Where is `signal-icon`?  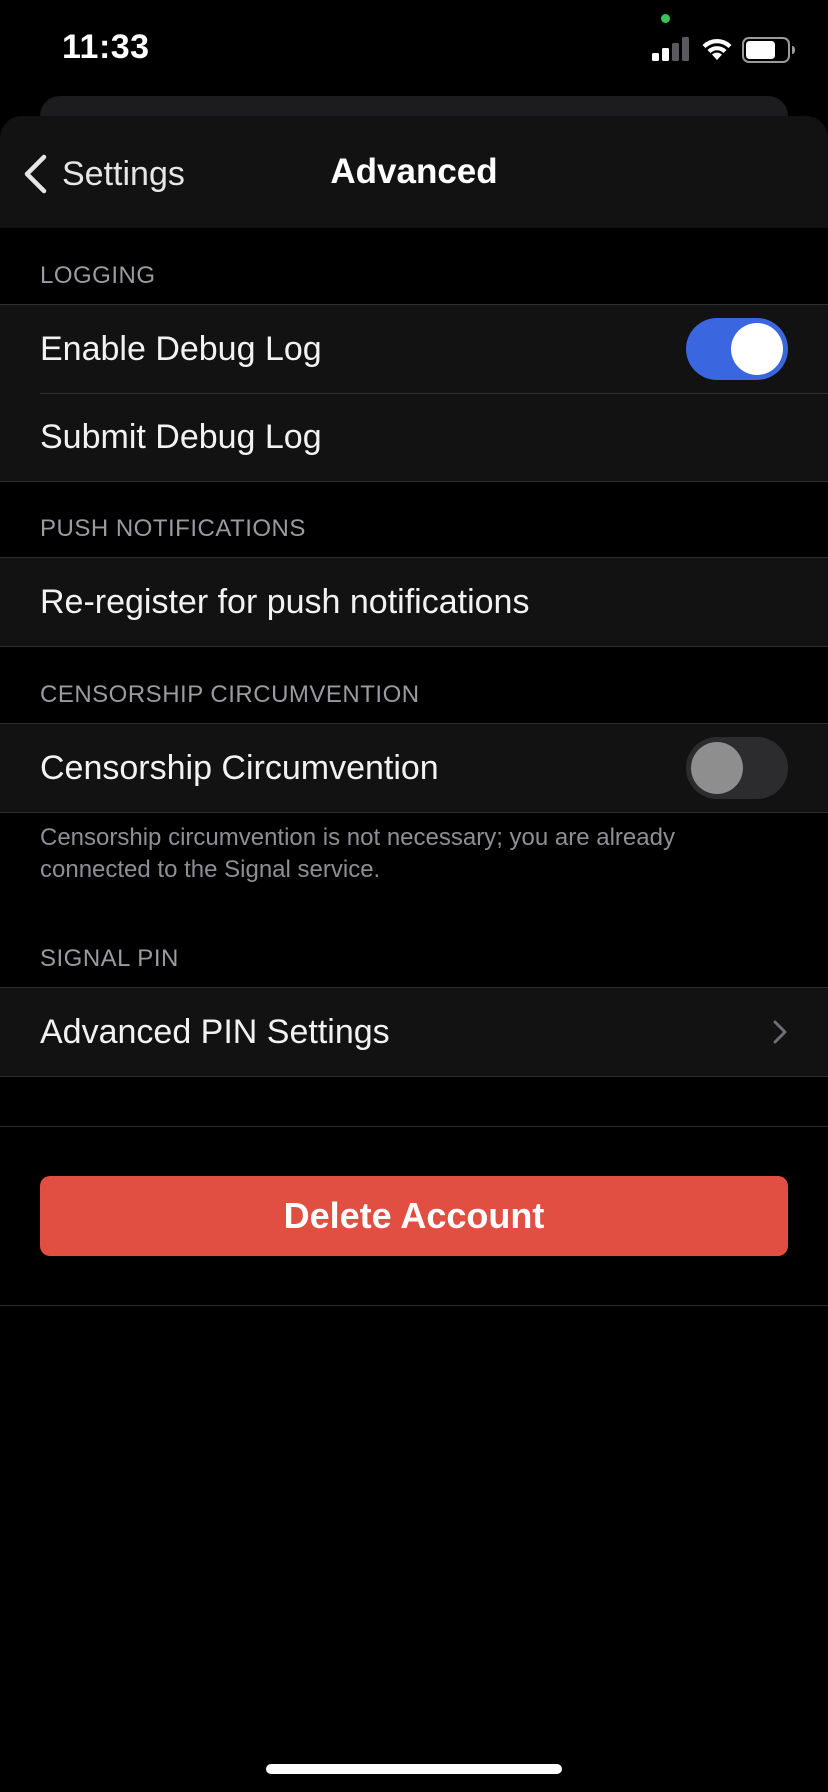
signal-icon is located at coordinates (670, 49).